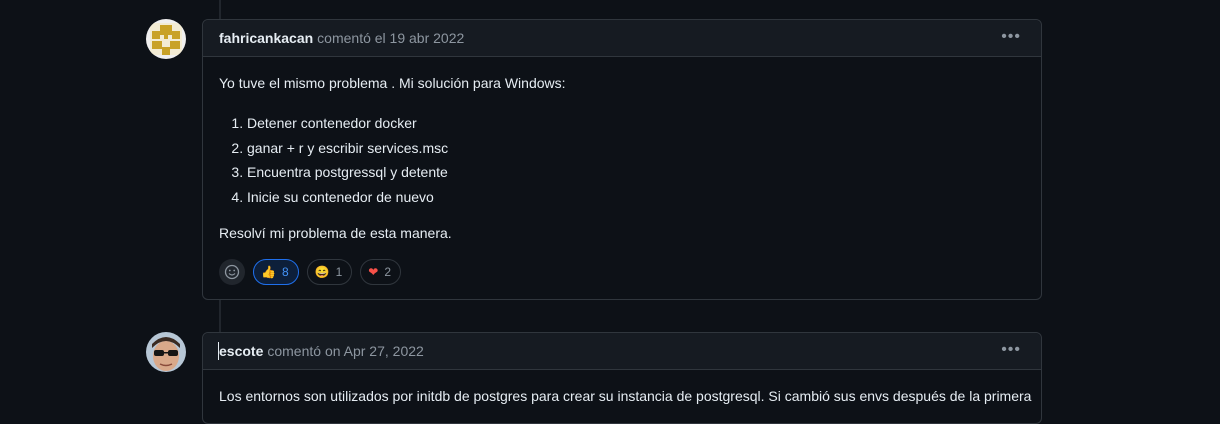 The height and width of the screenshot is (424, 1220). I want to click on comment-author: escote, so click(241, 351).